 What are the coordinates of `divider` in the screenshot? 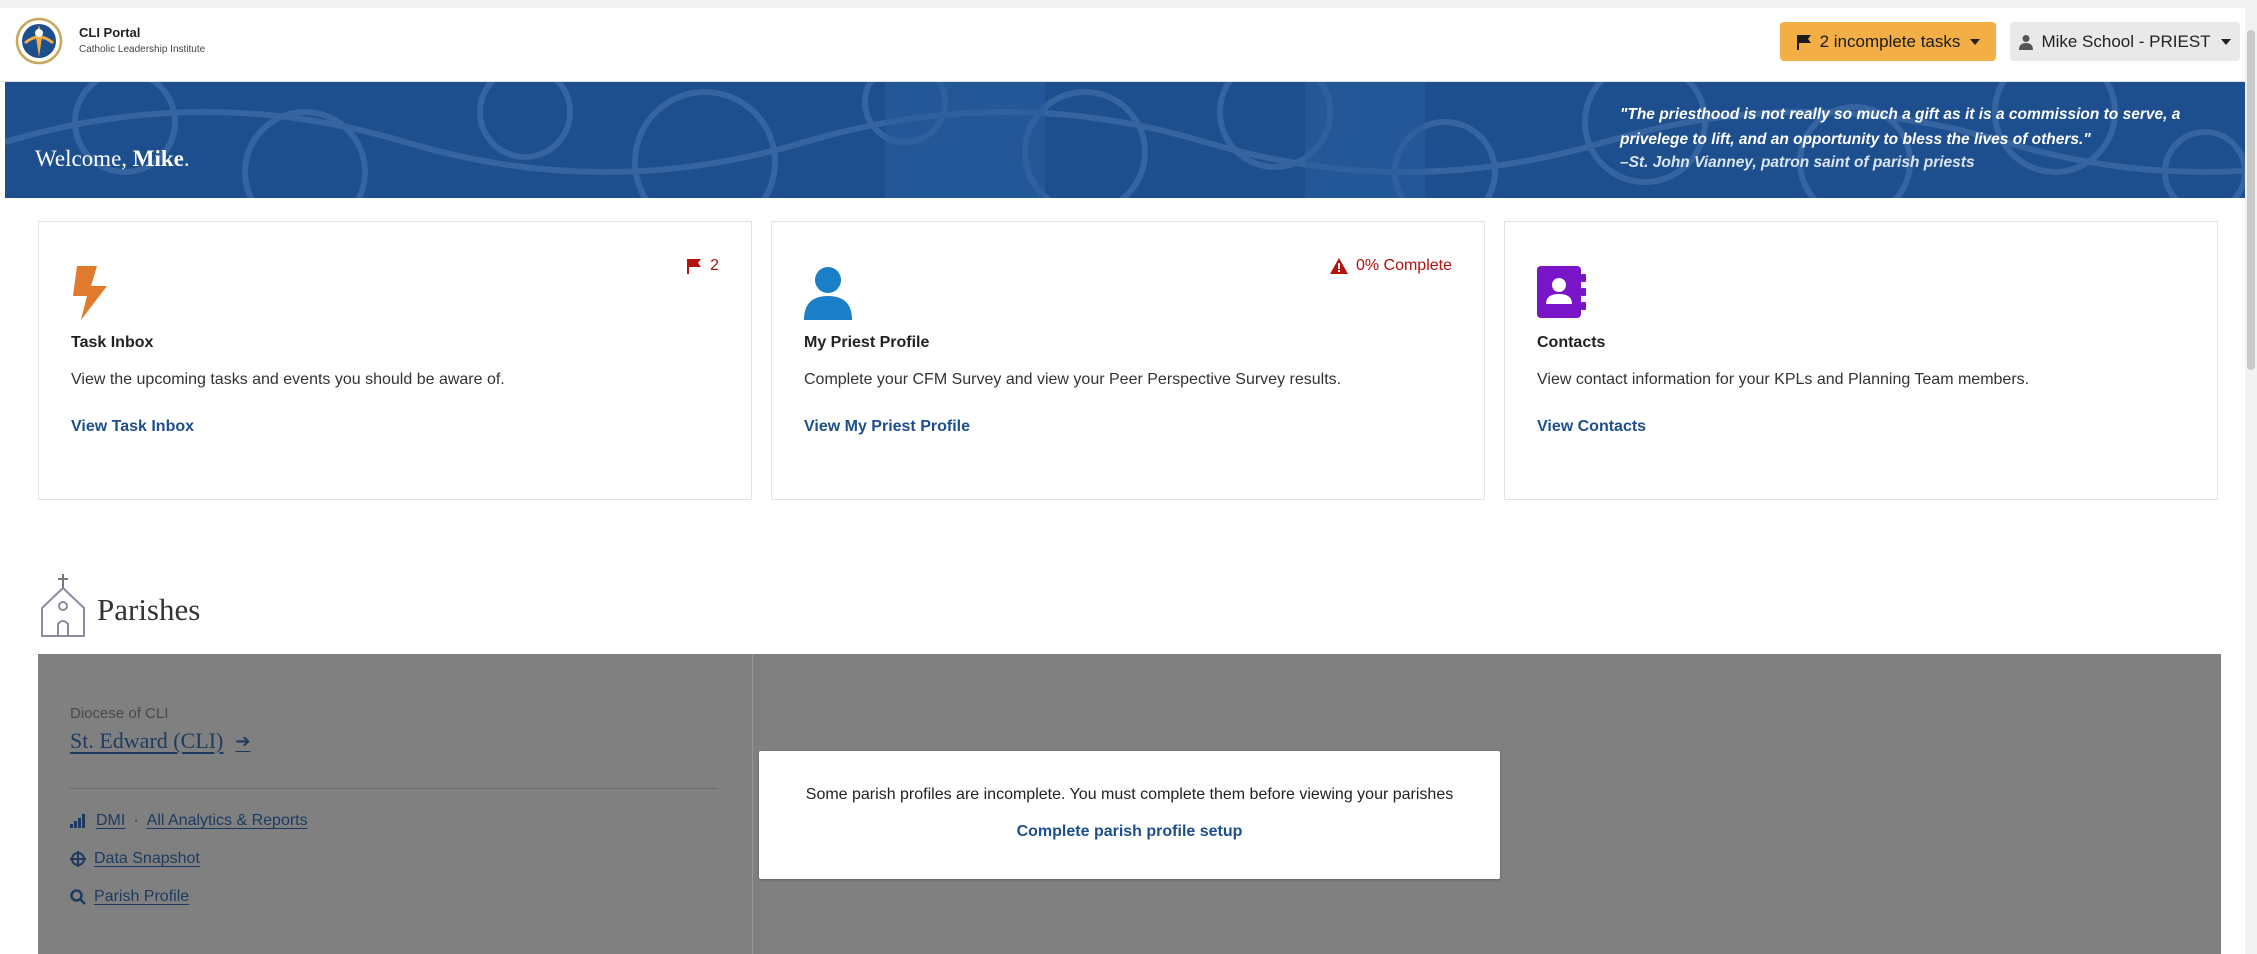 It's located at (394, 788).